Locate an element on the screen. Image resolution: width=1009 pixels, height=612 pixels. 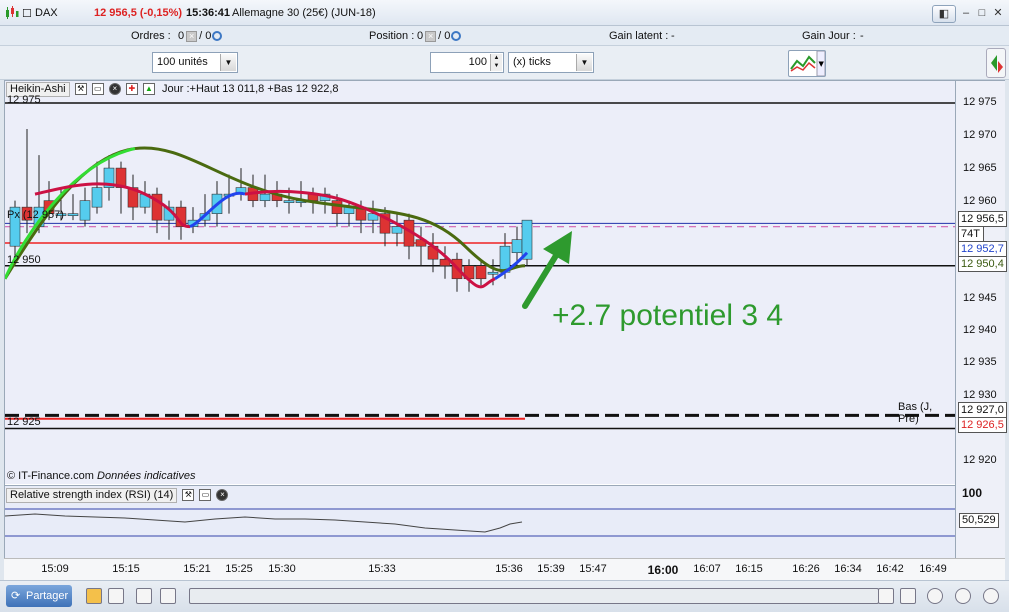
rsi-line is located at coordinates (264, 523).